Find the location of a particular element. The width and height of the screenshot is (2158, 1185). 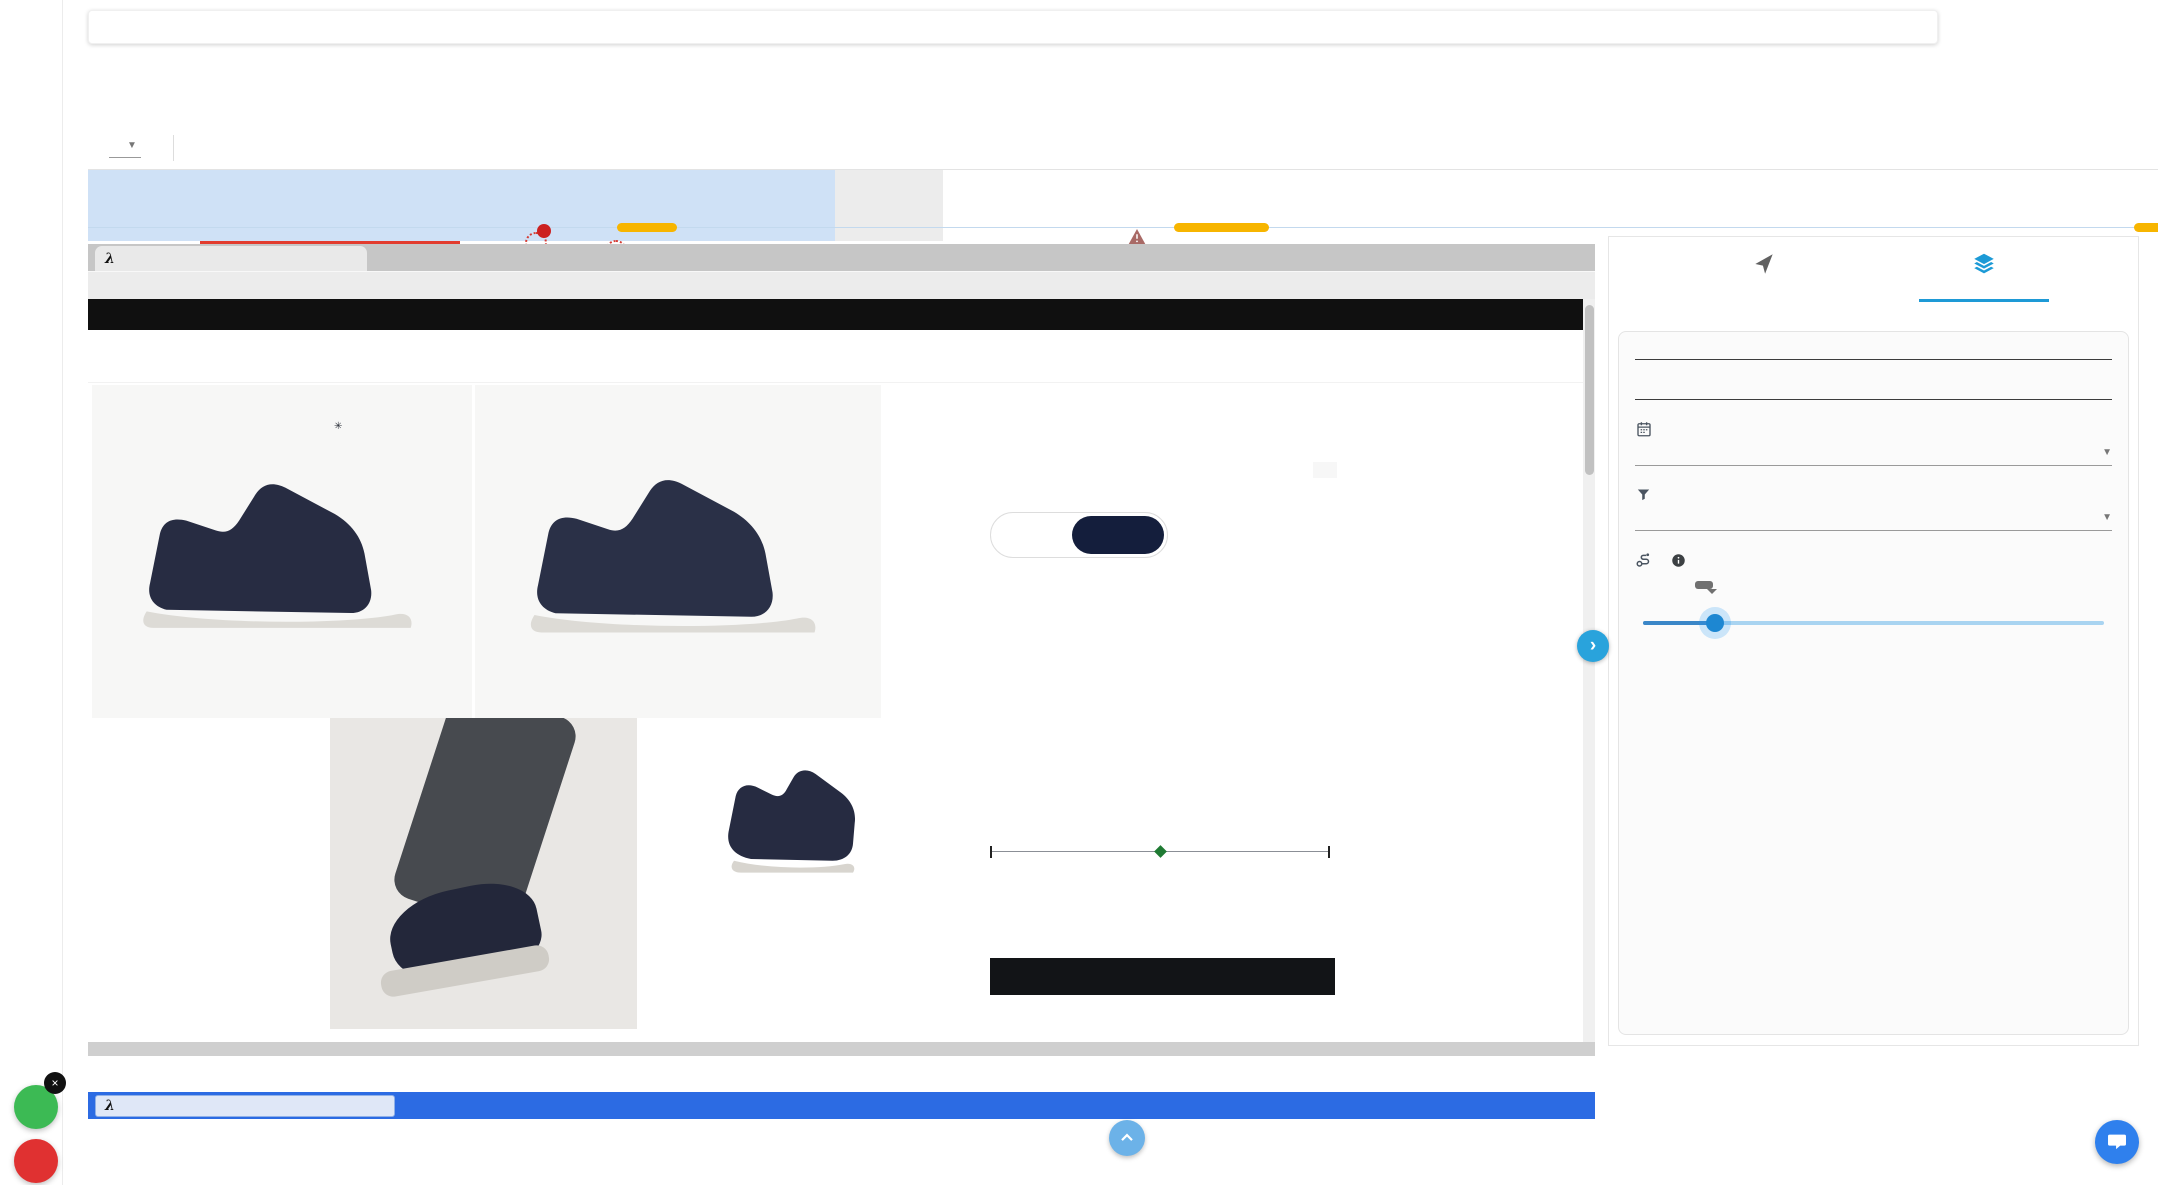

gender-toggle is located at coordinates (1079, 535).